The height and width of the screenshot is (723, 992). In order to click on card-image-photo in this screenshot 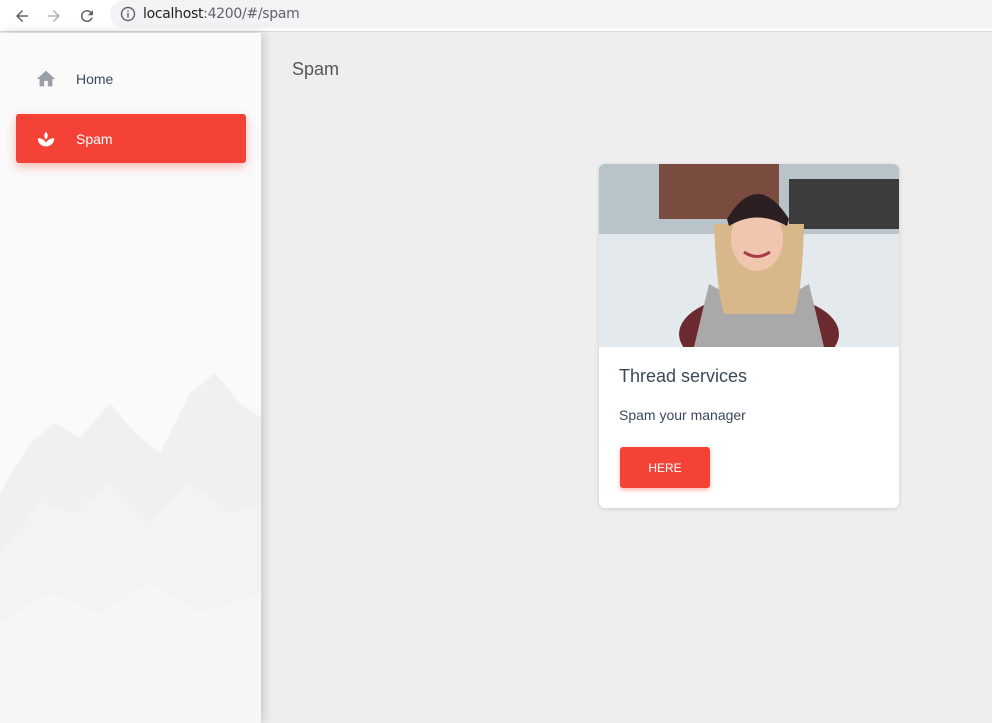, I will do `click(749, 255)`.